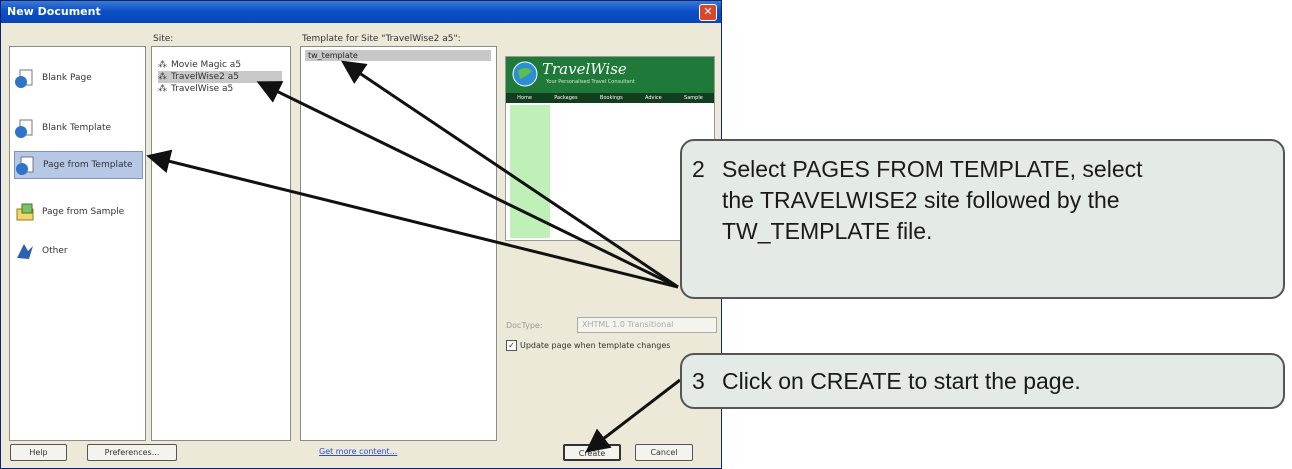 The image size is (1292, 469). Describe the element at coordinates (932, 169) in the screenshot. I see `callout-line: Select PAGES FROM TEMPLATE, select` at that location.